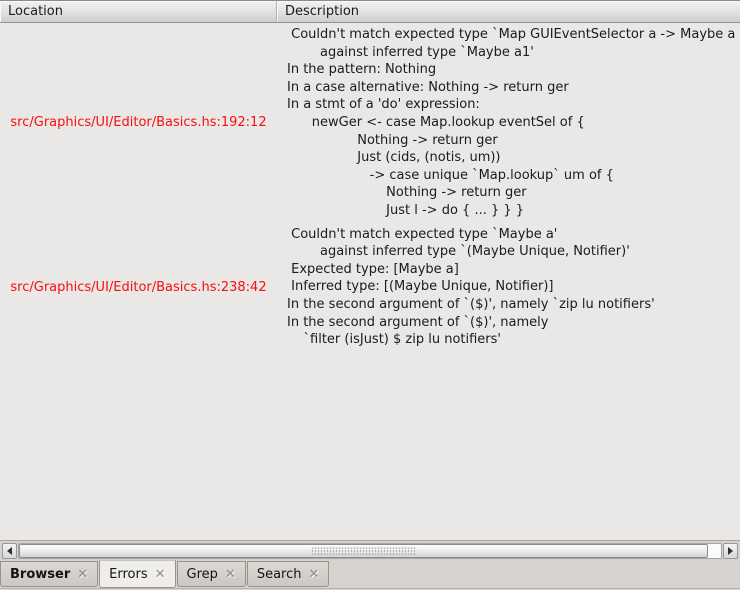 This screenshot has height=590, width=740. Describe the element at coordinates (138, 287) in the screenshot. I see `error-location: src/Graphics/UI/Editor/Basics.hs:238:42` at that location.